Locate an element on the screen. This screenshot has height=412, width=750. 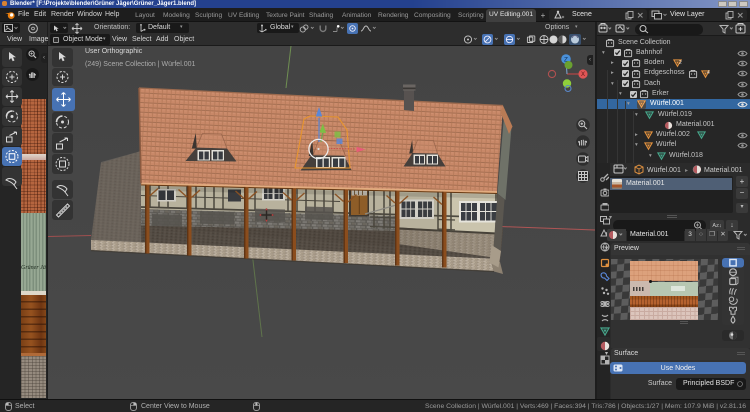
svg-text: X is located at coordinates (583, 75).